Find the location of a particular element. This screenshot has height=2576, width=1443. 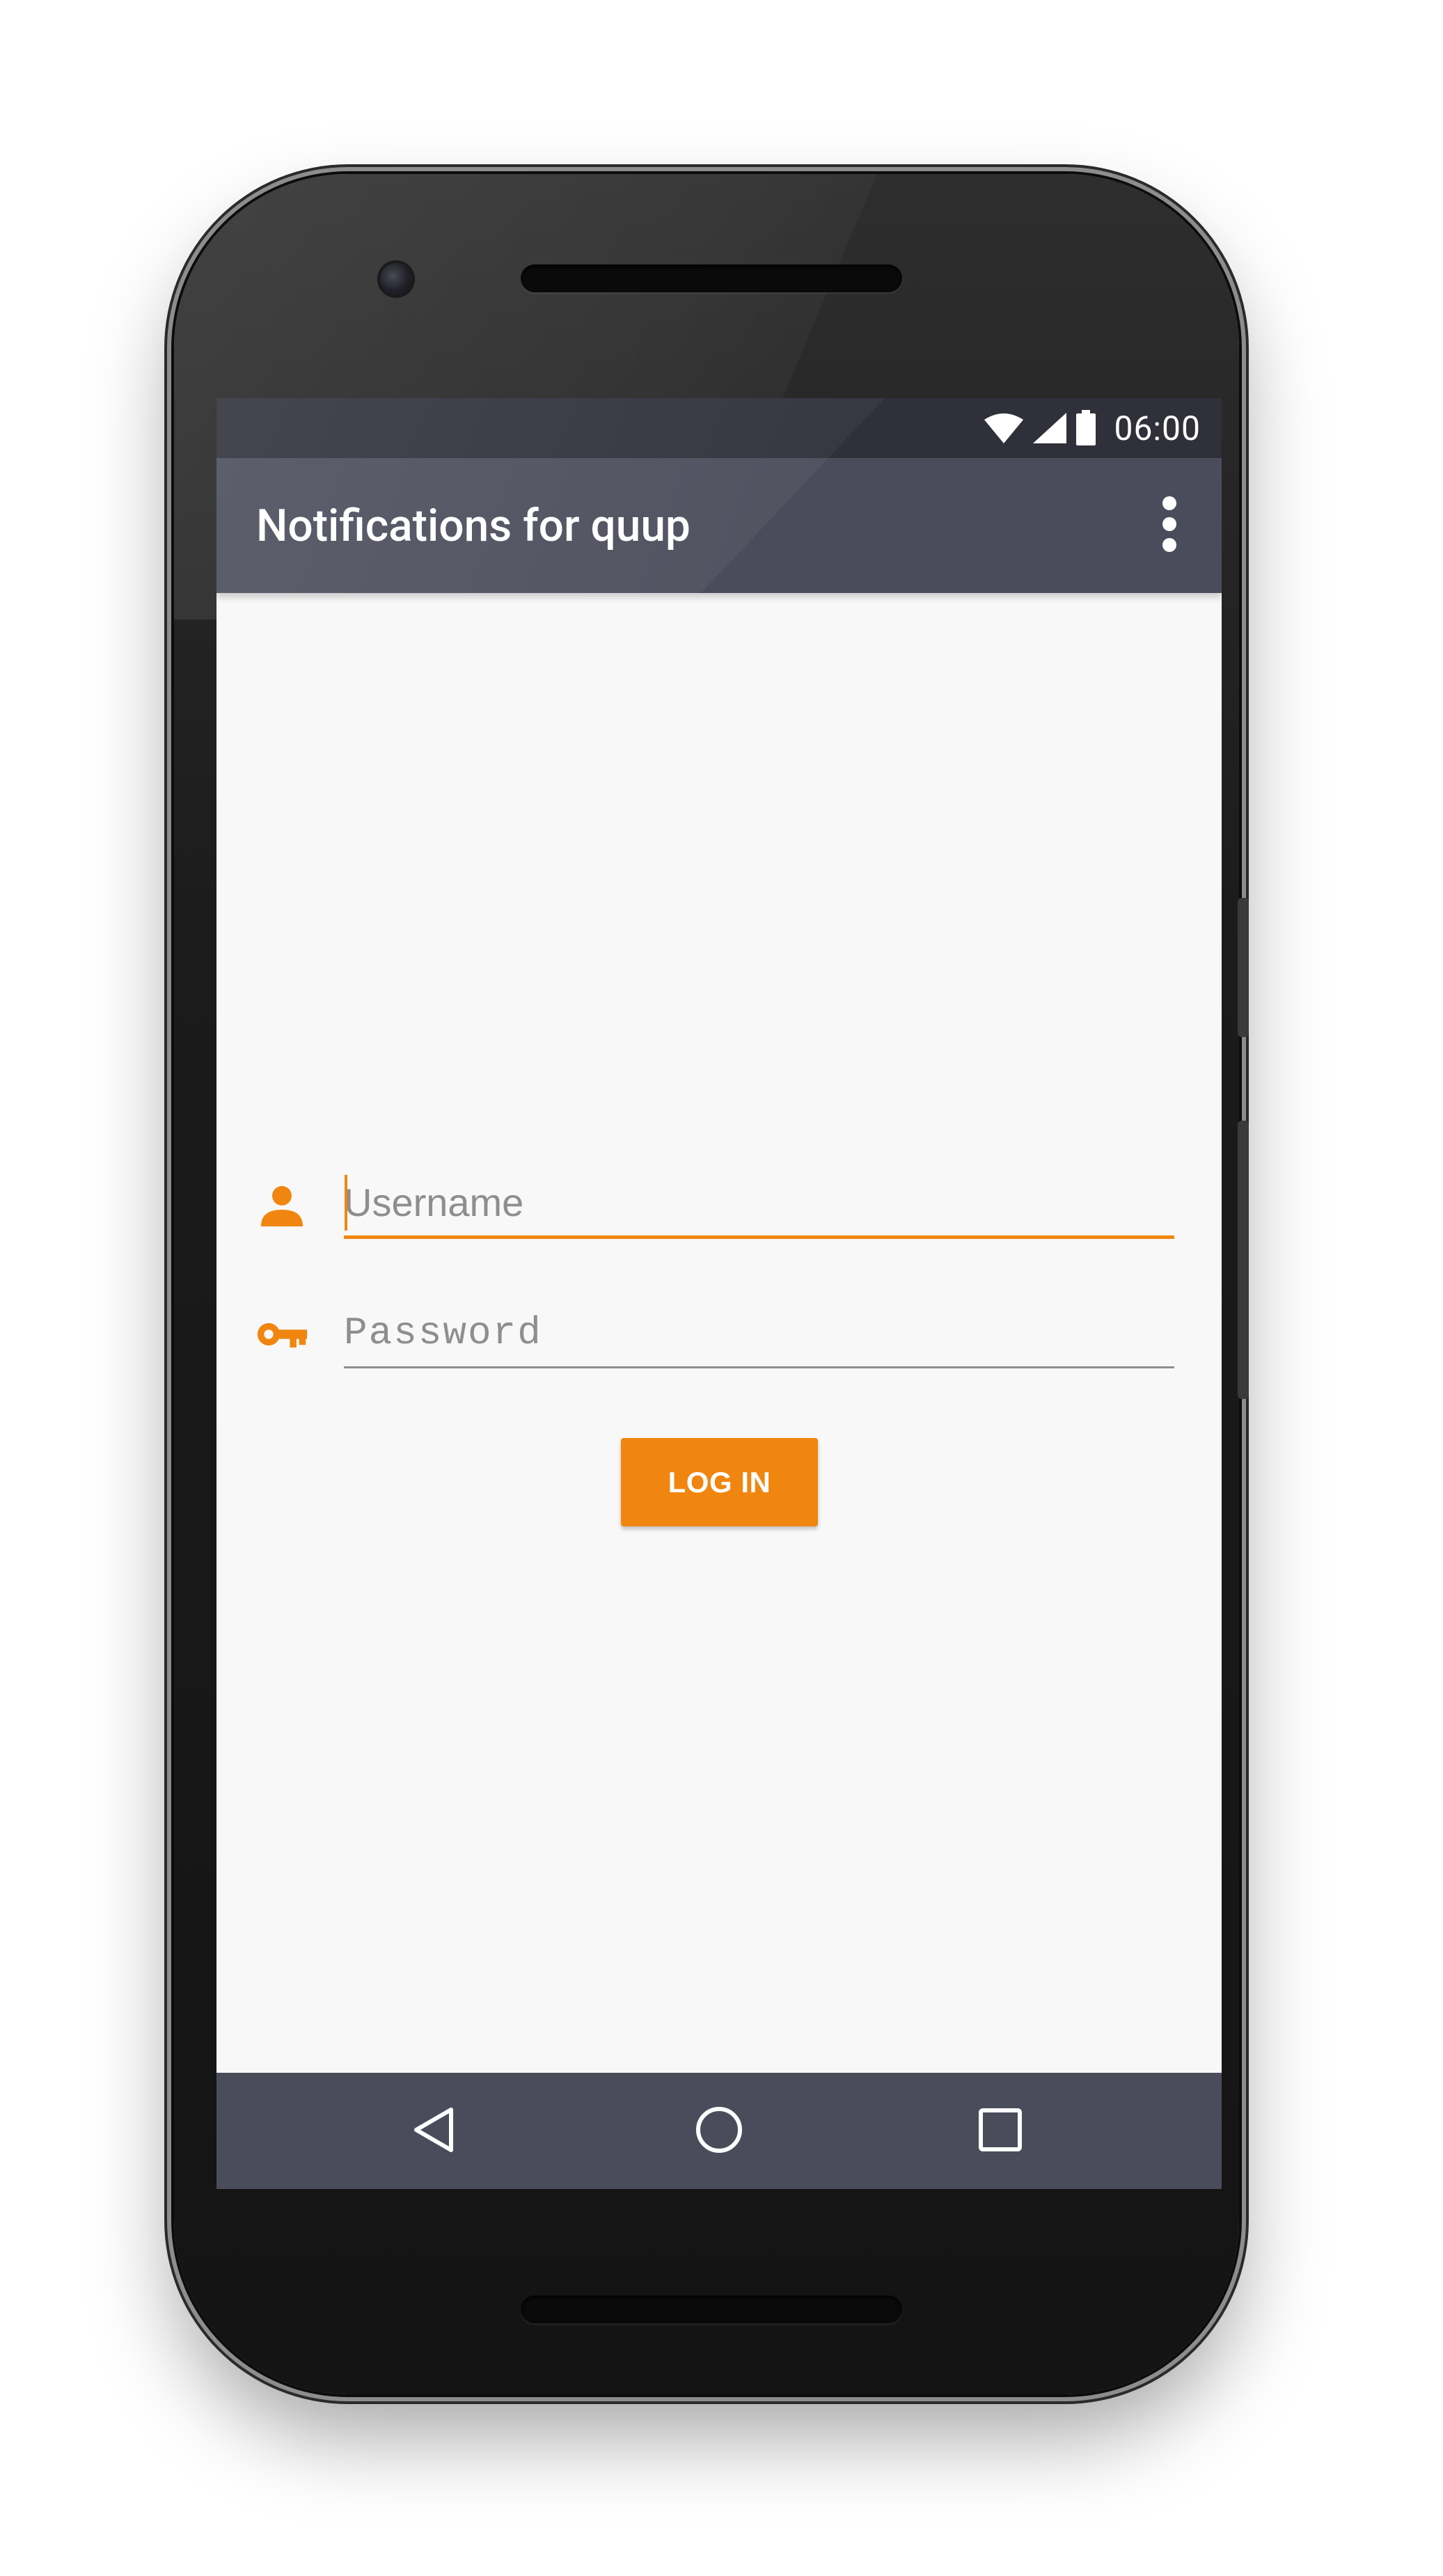

volume-button is located at coordinates (1243, 1260).